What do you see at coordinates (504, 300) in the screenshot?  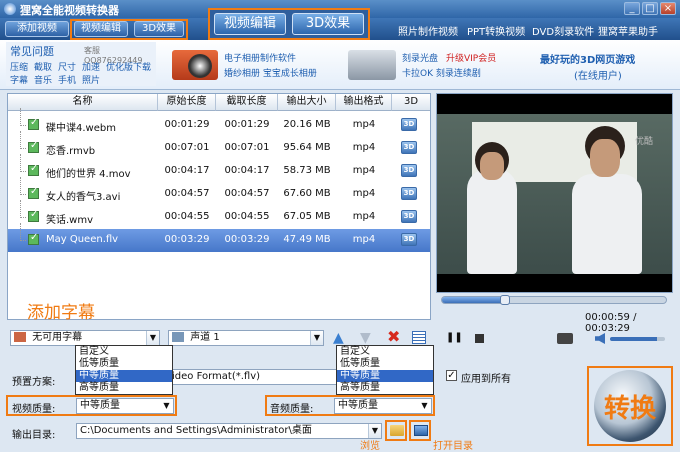 I see `seek-handle` at bounding box center [504, 300].